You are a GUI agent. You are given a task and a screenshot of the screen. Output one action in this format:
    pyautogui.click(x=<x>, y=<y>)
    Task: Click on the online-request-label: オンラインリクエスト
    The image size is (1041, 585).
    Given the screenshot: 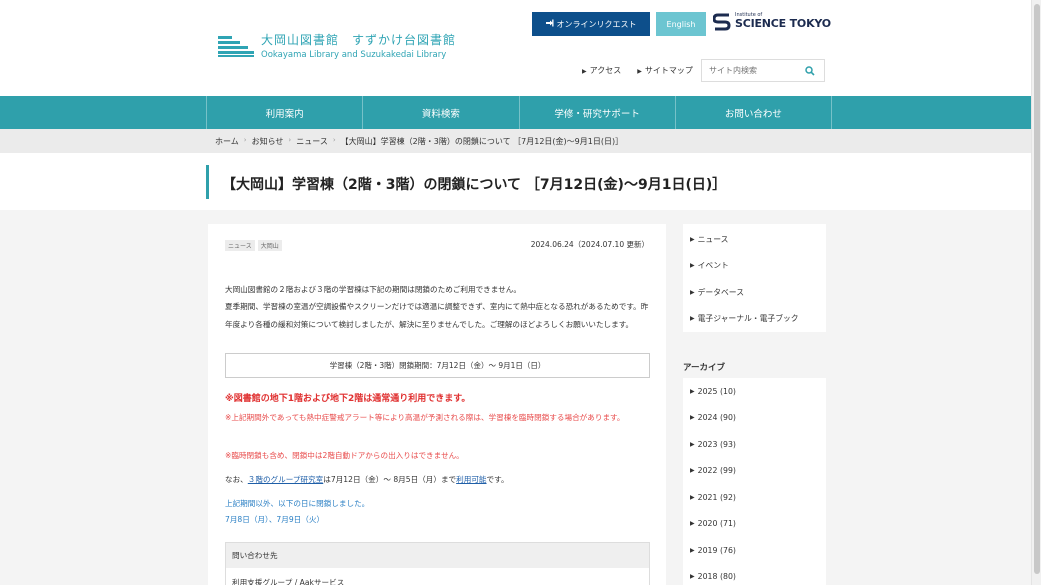 What is the action you would take?
    pyautogui.click(x=596, y=24)
    